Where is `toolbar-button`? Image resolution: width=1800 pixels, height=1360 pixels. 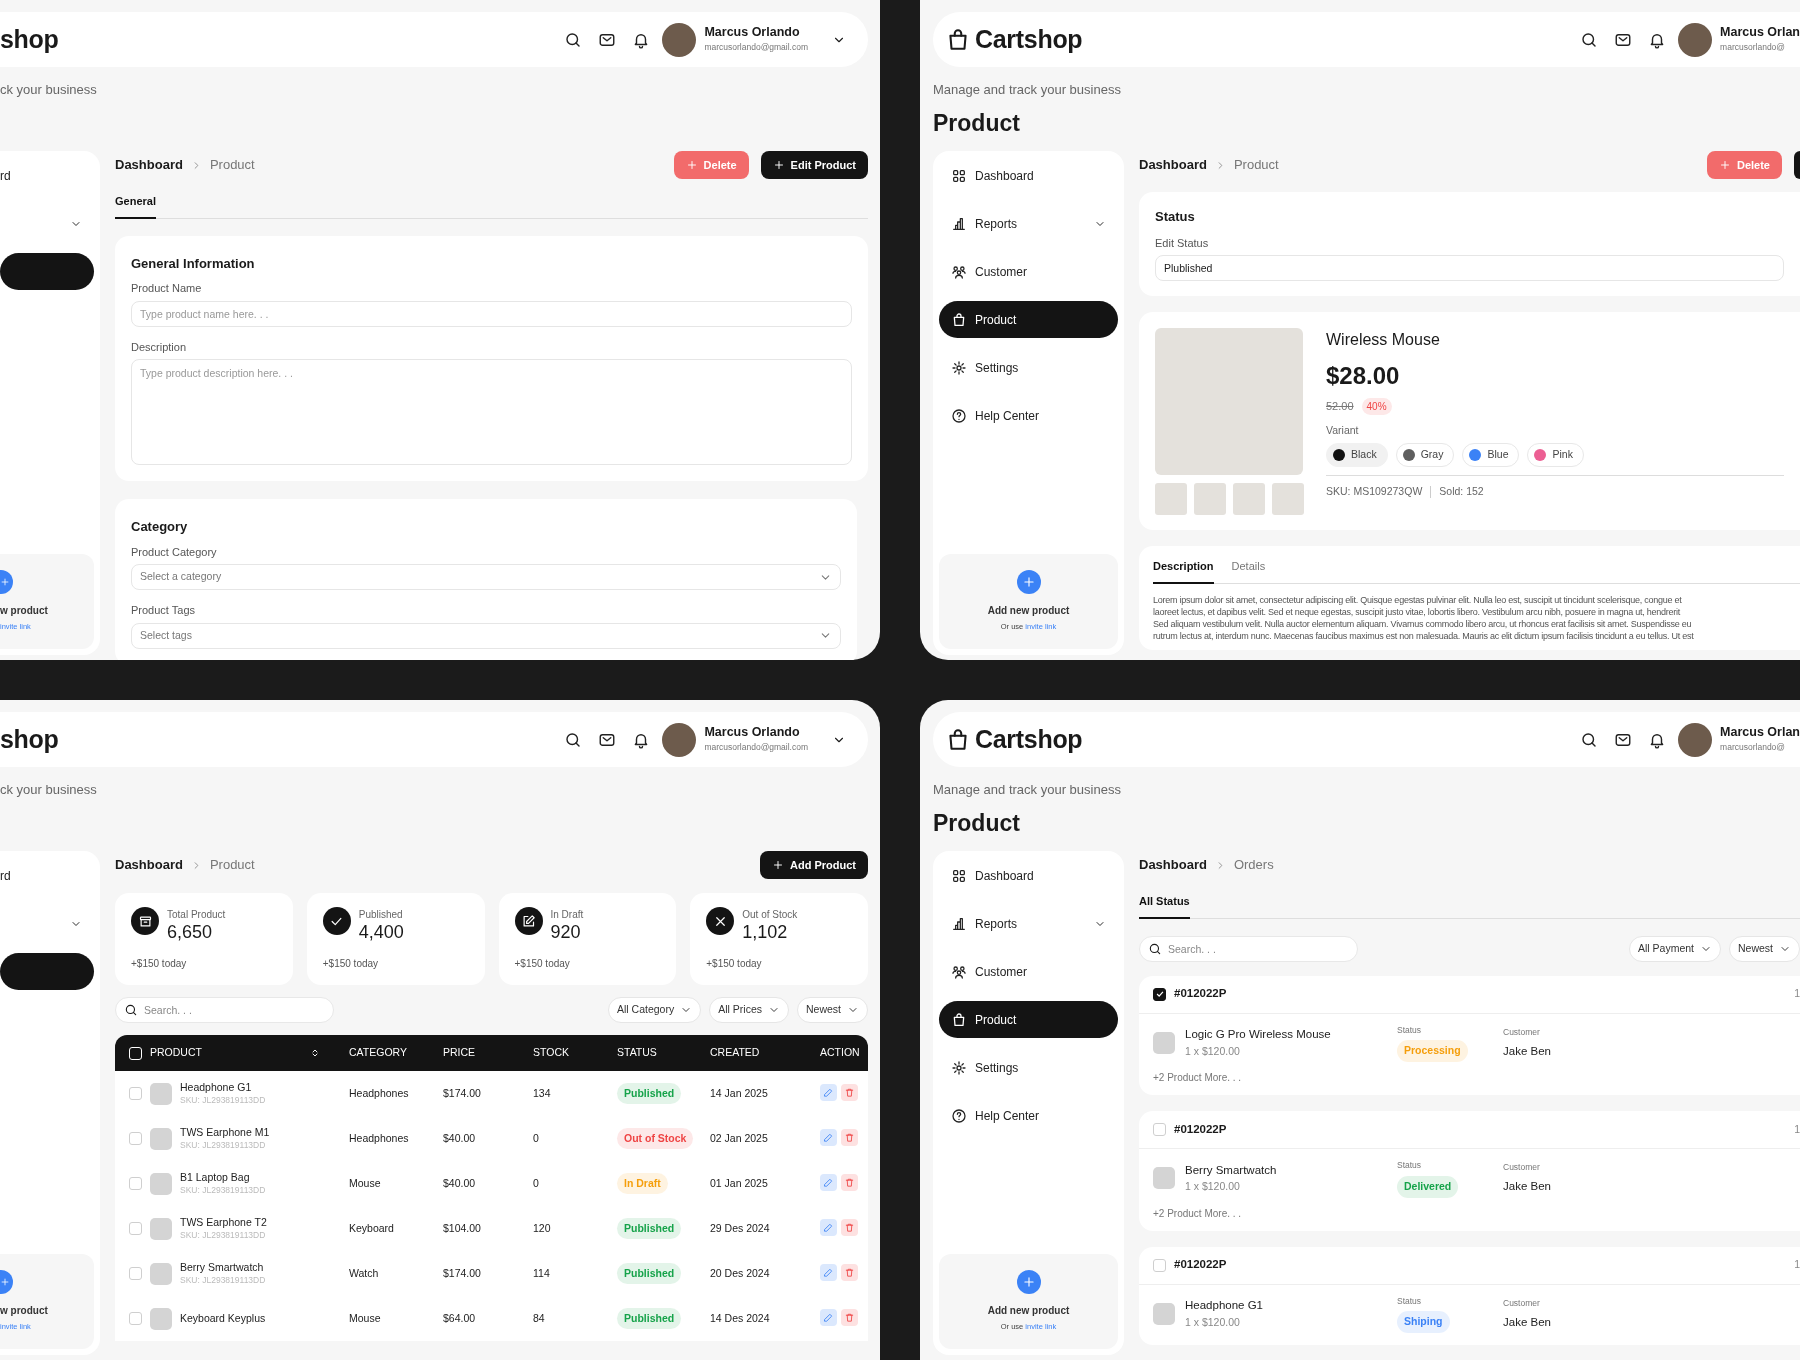
toolbar-button is located at coordinates (1797, 165).